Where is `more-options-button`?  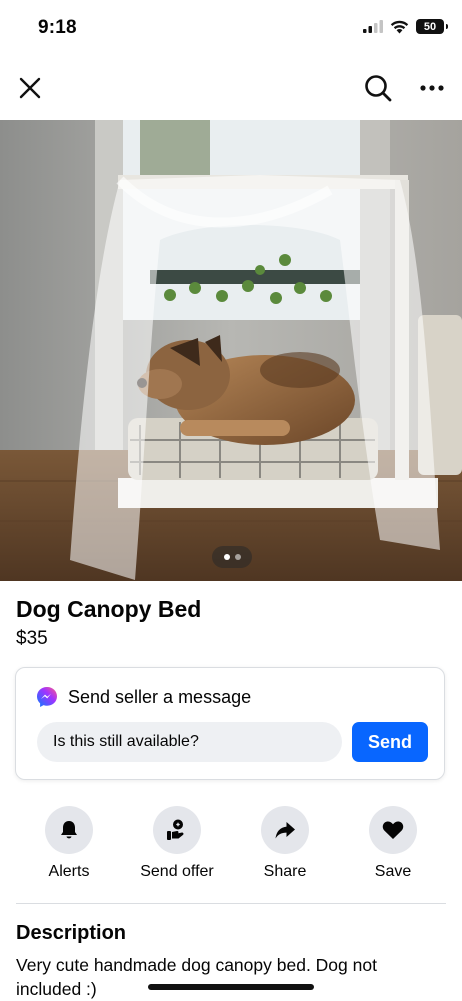 more-options-button is located at coordinates (432, 88).